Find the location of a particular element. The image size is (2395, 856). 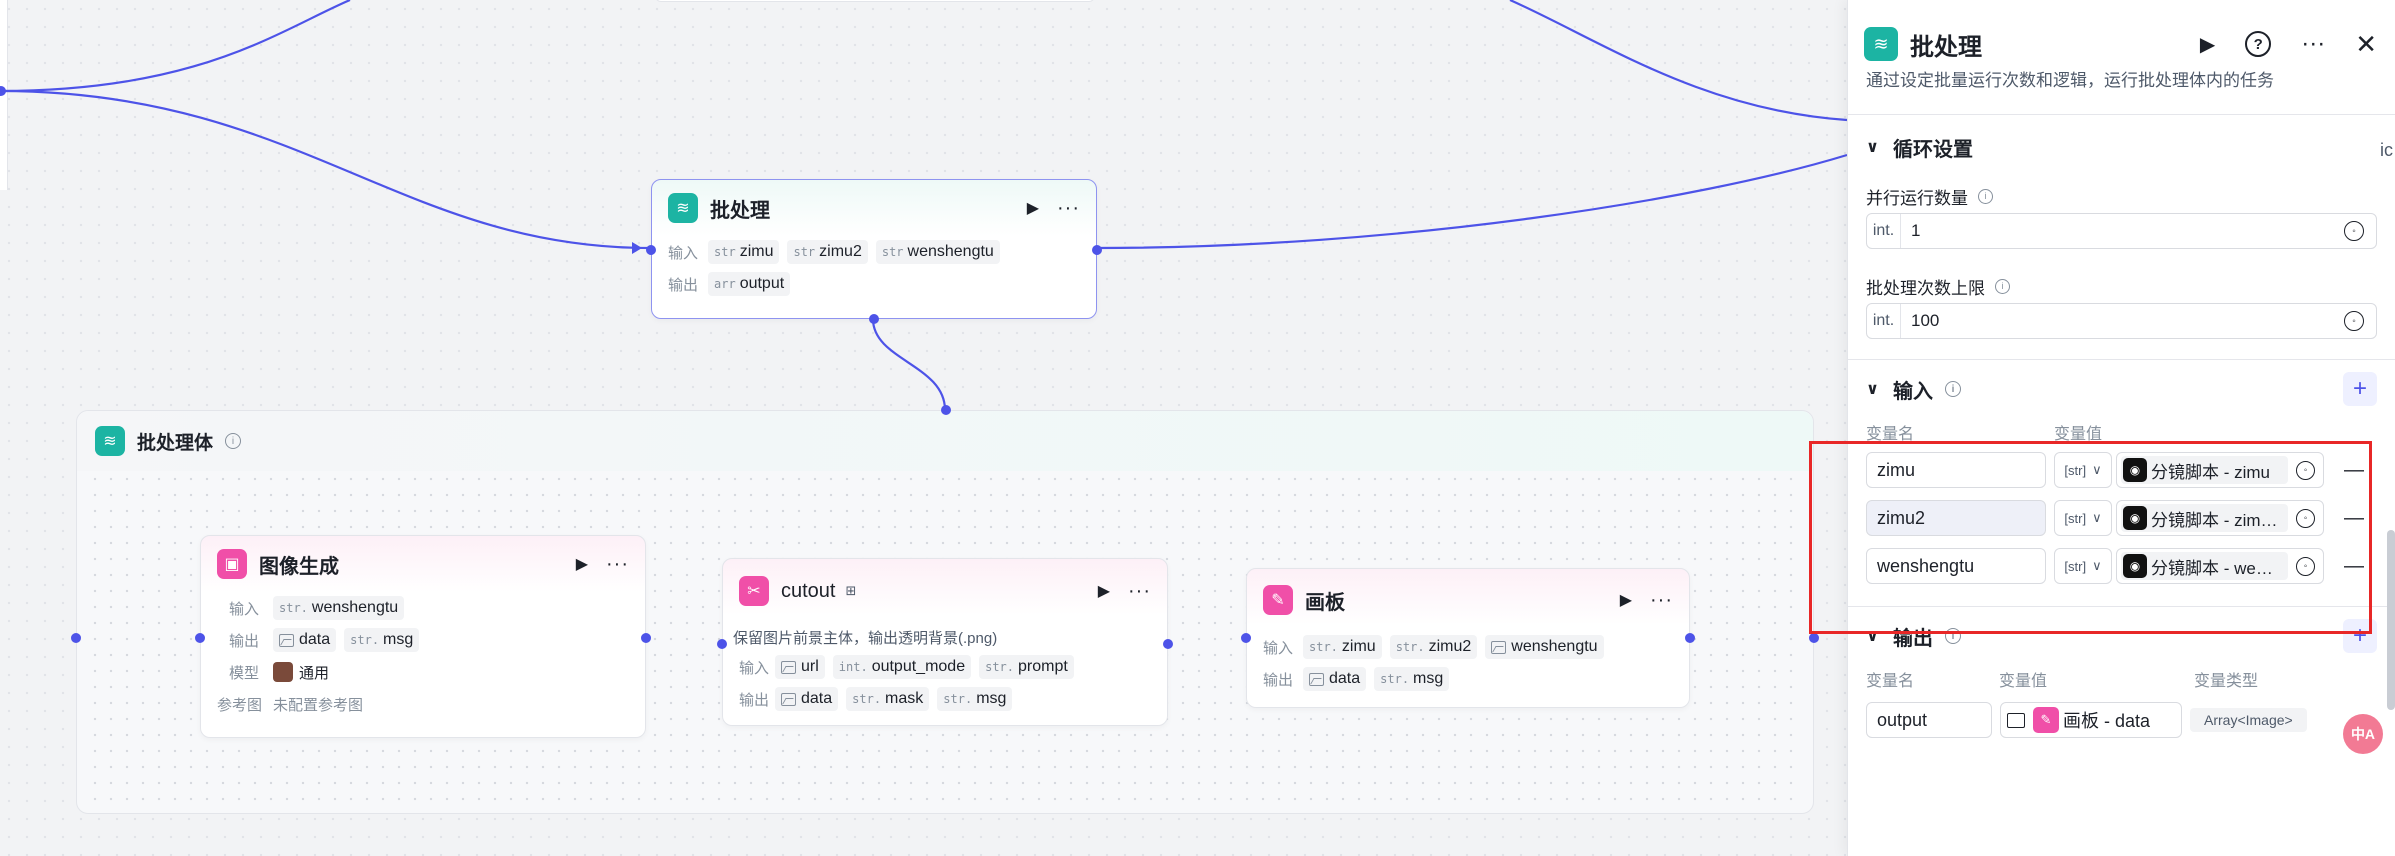

output-tag: arr output is located at coordinates (749, 284).